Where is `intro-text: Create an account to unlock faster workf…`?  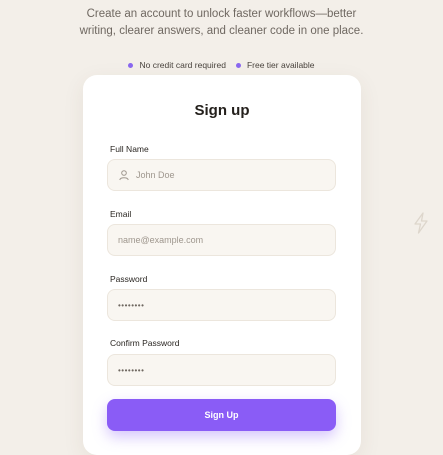 intro-text: Create an account to unlock faster workf… is located at coordinates (221, 23).